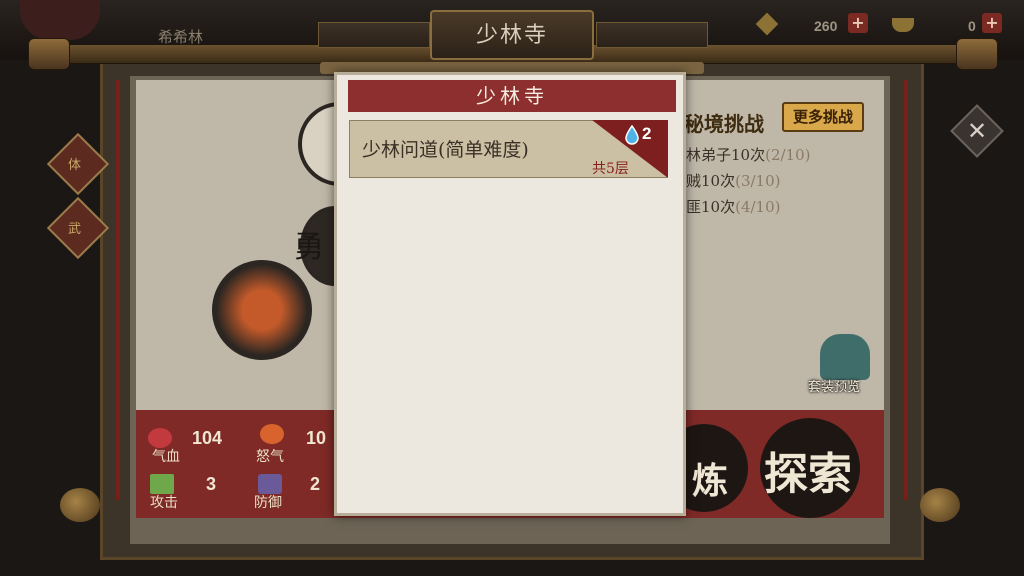  I want to click on enemy-portrait, so click(262, 310).